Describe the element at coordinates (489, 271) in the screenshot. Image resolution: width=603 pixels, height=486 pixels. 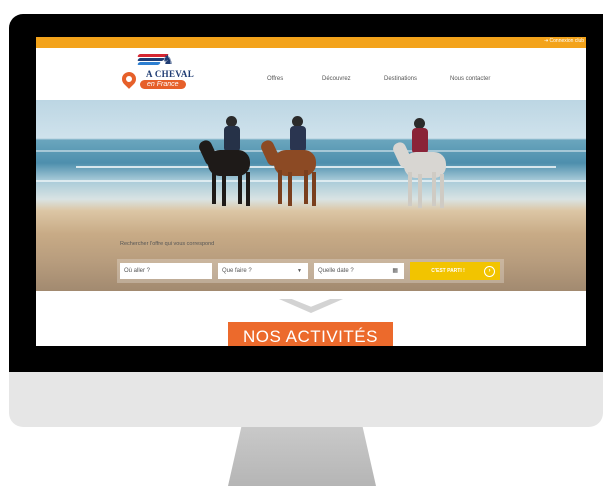
I see `arrow-right-icon: ›` at that location.